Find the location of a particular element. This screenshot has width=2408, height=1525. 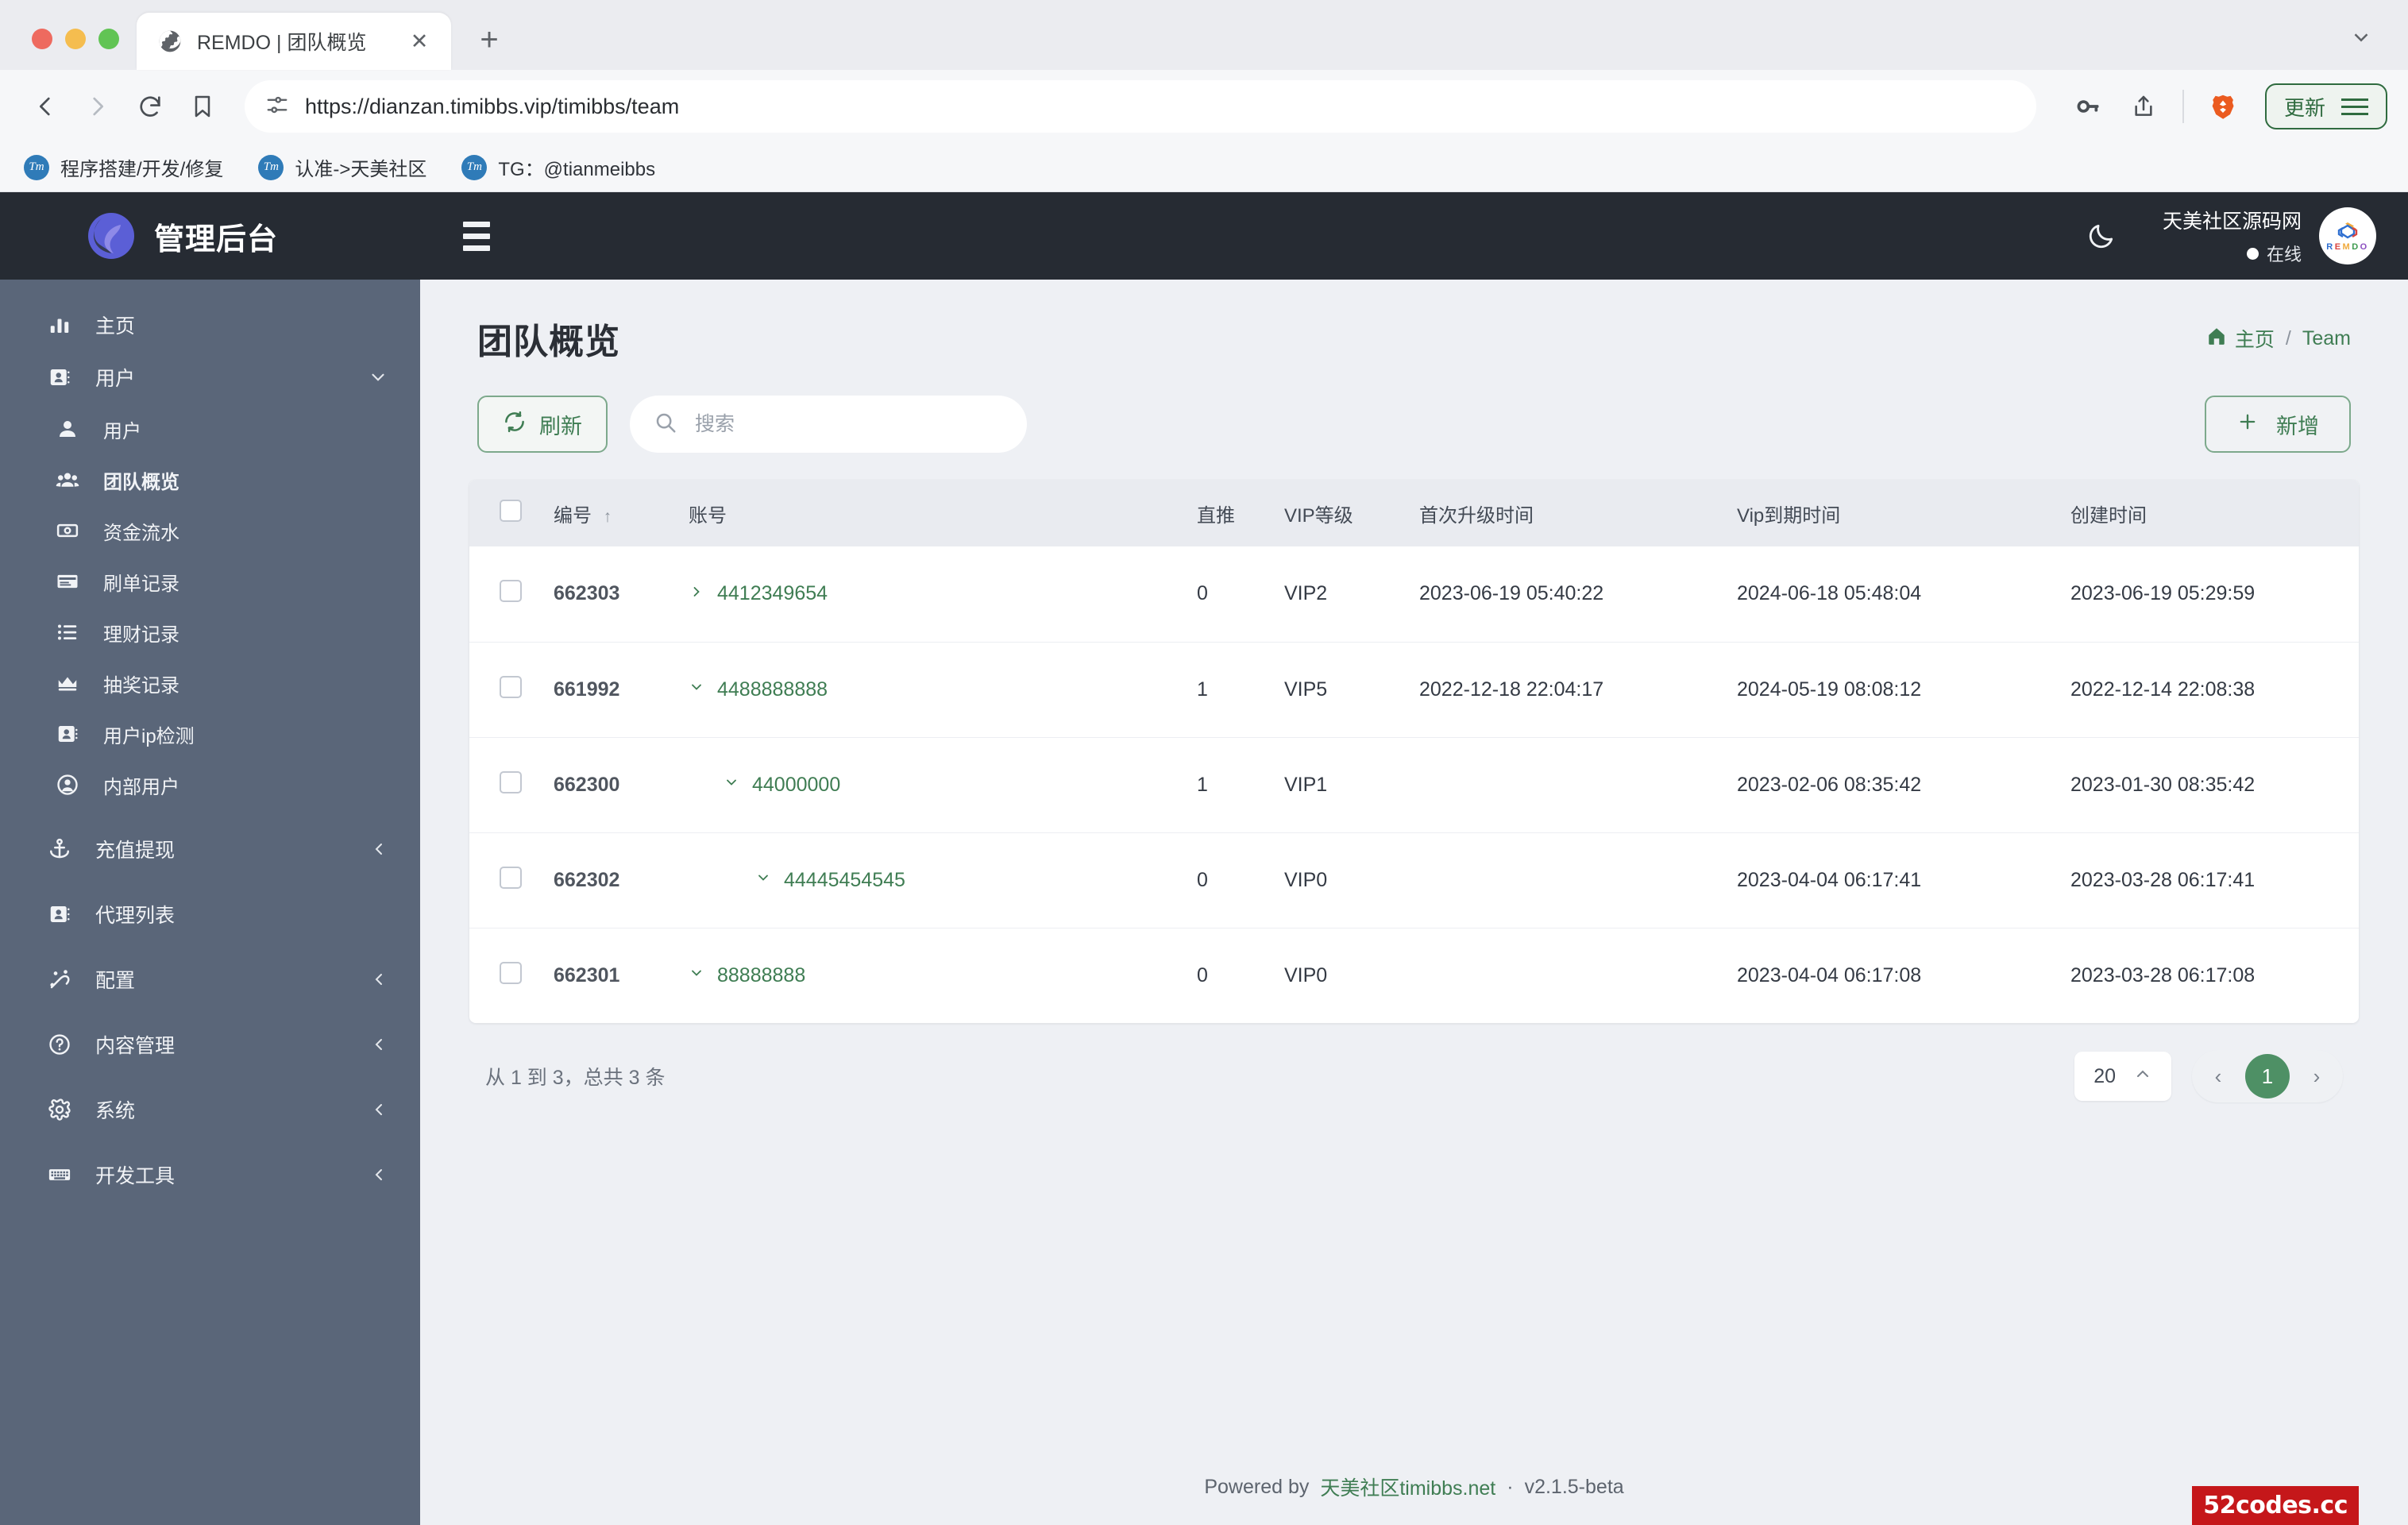

sidebar-item-15: 开发工具 is located at coordinates (210, 1175).